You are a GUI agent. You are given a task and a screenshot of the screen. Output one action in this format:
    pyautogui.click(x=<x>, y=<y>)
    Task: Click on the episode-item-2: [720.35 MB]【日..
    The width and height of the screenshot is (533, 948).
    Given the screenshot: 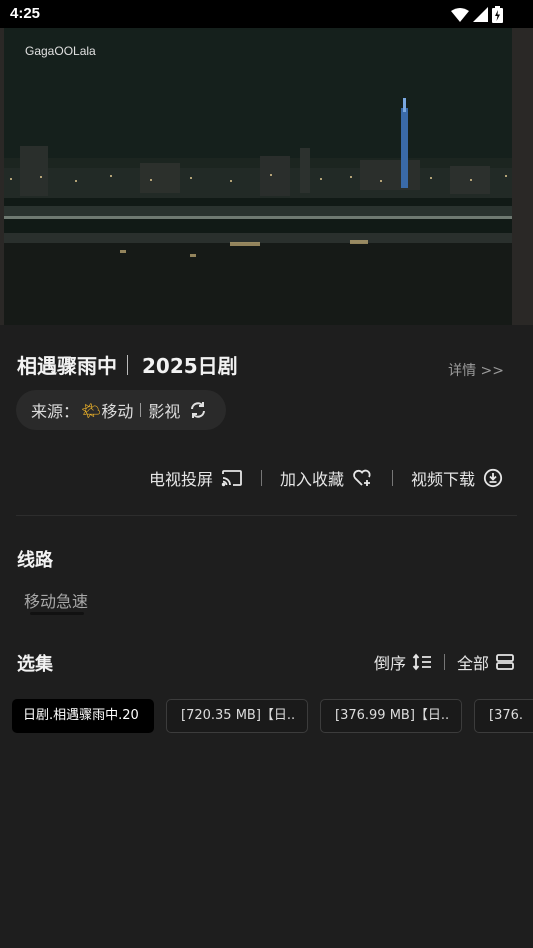 What is the action you would take?
    pyautogui.click(x=237, y=716)
    